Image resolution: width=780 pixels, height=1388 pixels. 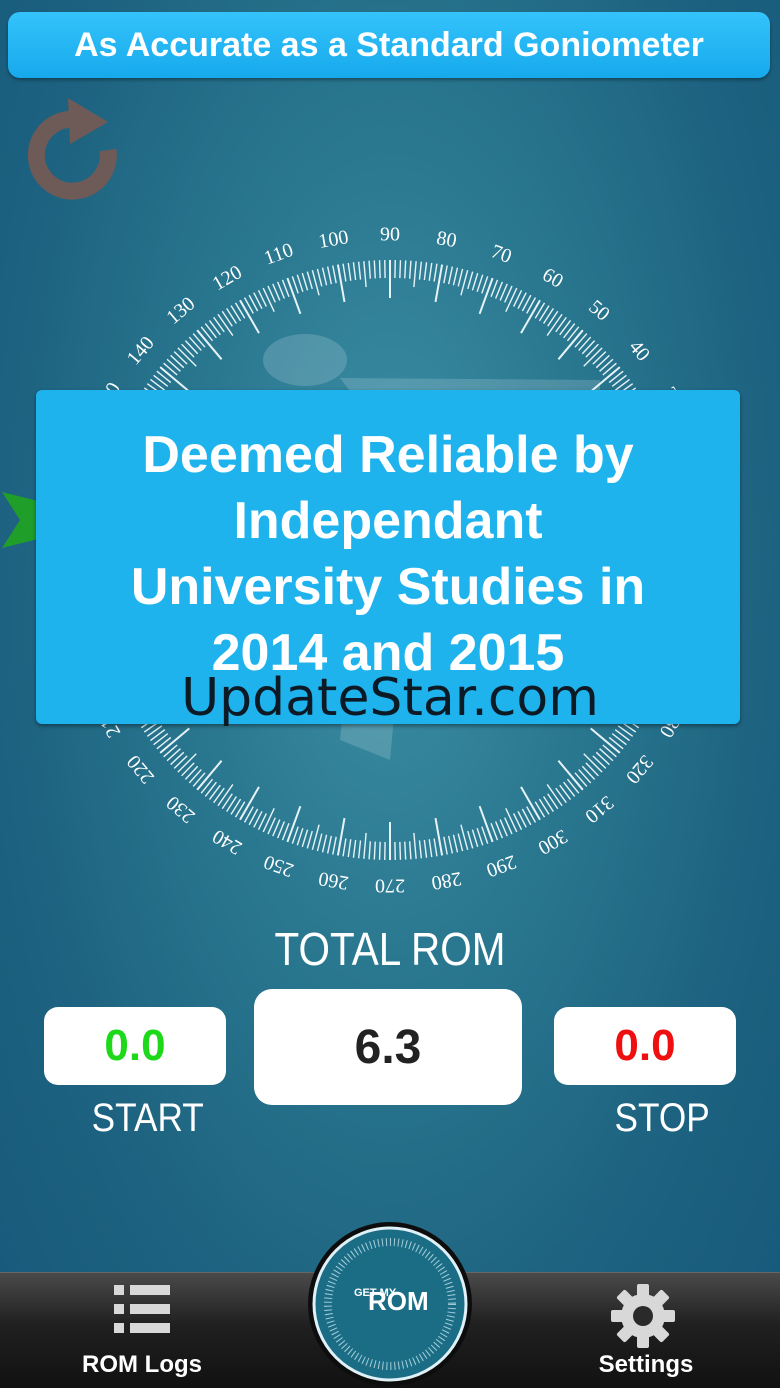 What do you see at coordinates (598, 311) in the screenshot?
I see `dial-label: 50` at bounding box center [598, 311].